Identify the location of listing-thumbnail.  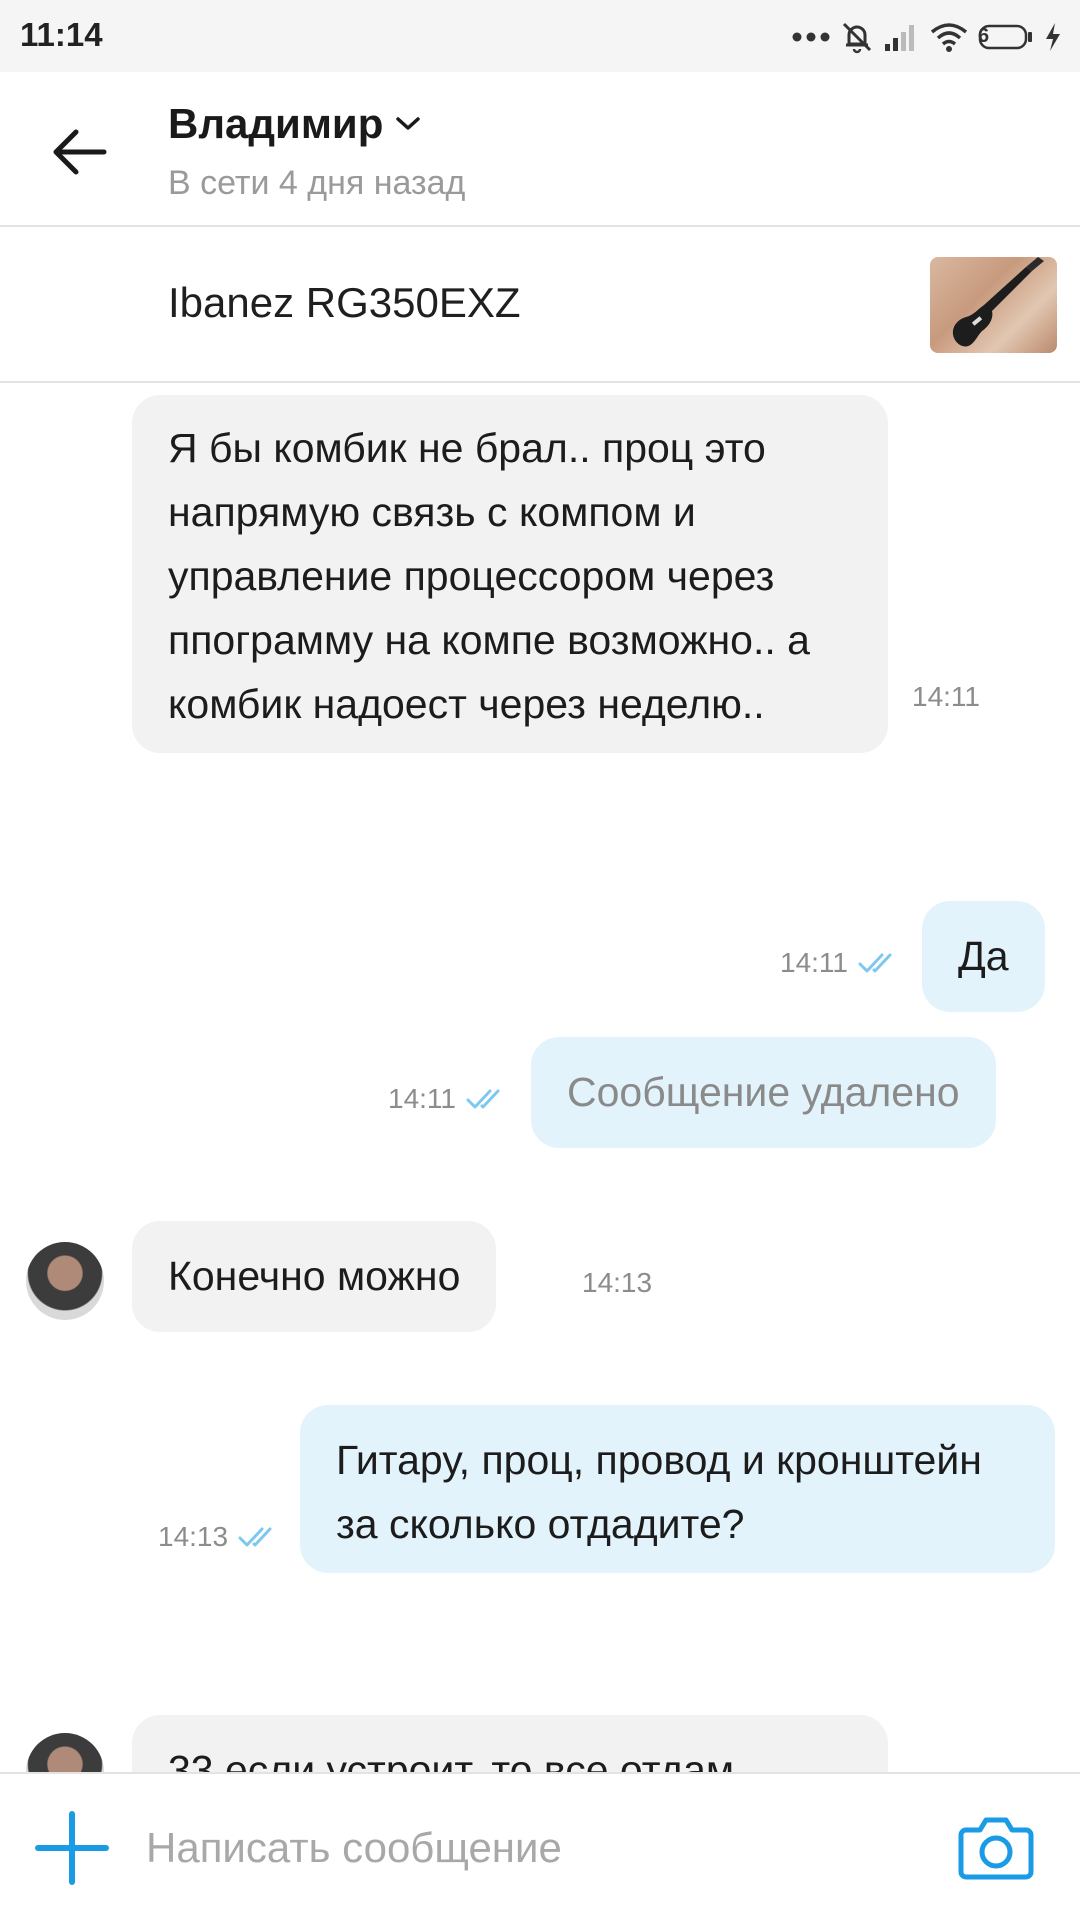
(993, 305).